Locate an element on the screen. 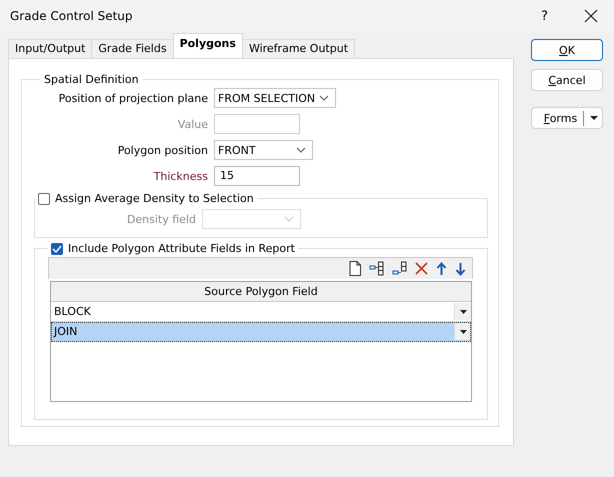  dialog-button: Cancel is located at coordinates (567, 80).